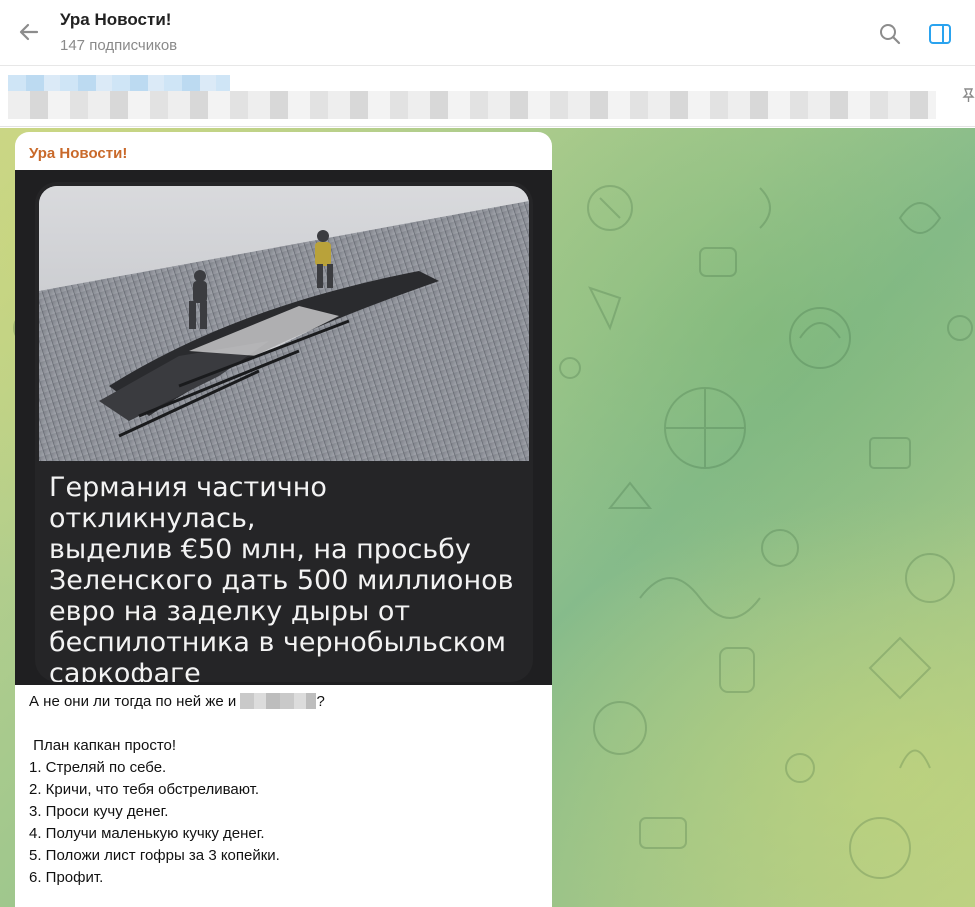 Image resolution: width=975 pixels, height=907 pixels. I want to click on search-button, so click(890, 34).